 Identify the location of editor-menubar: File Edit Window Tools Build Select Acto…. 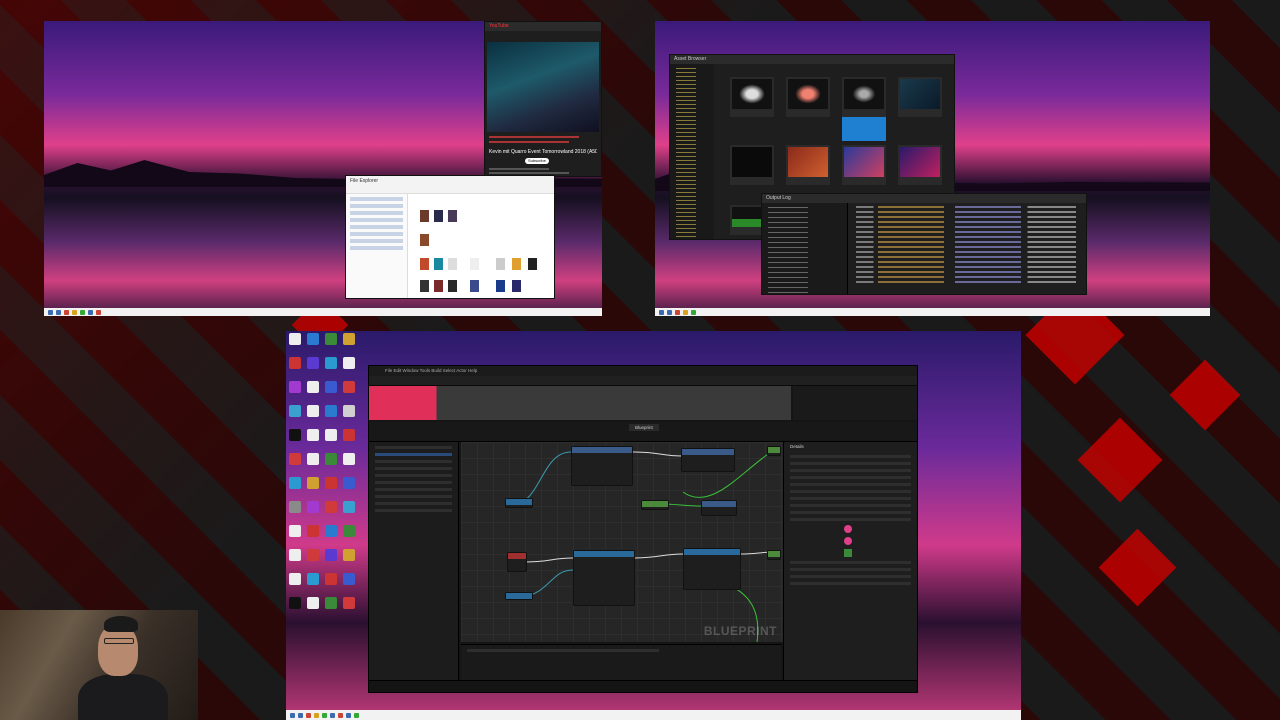
(643, 371).